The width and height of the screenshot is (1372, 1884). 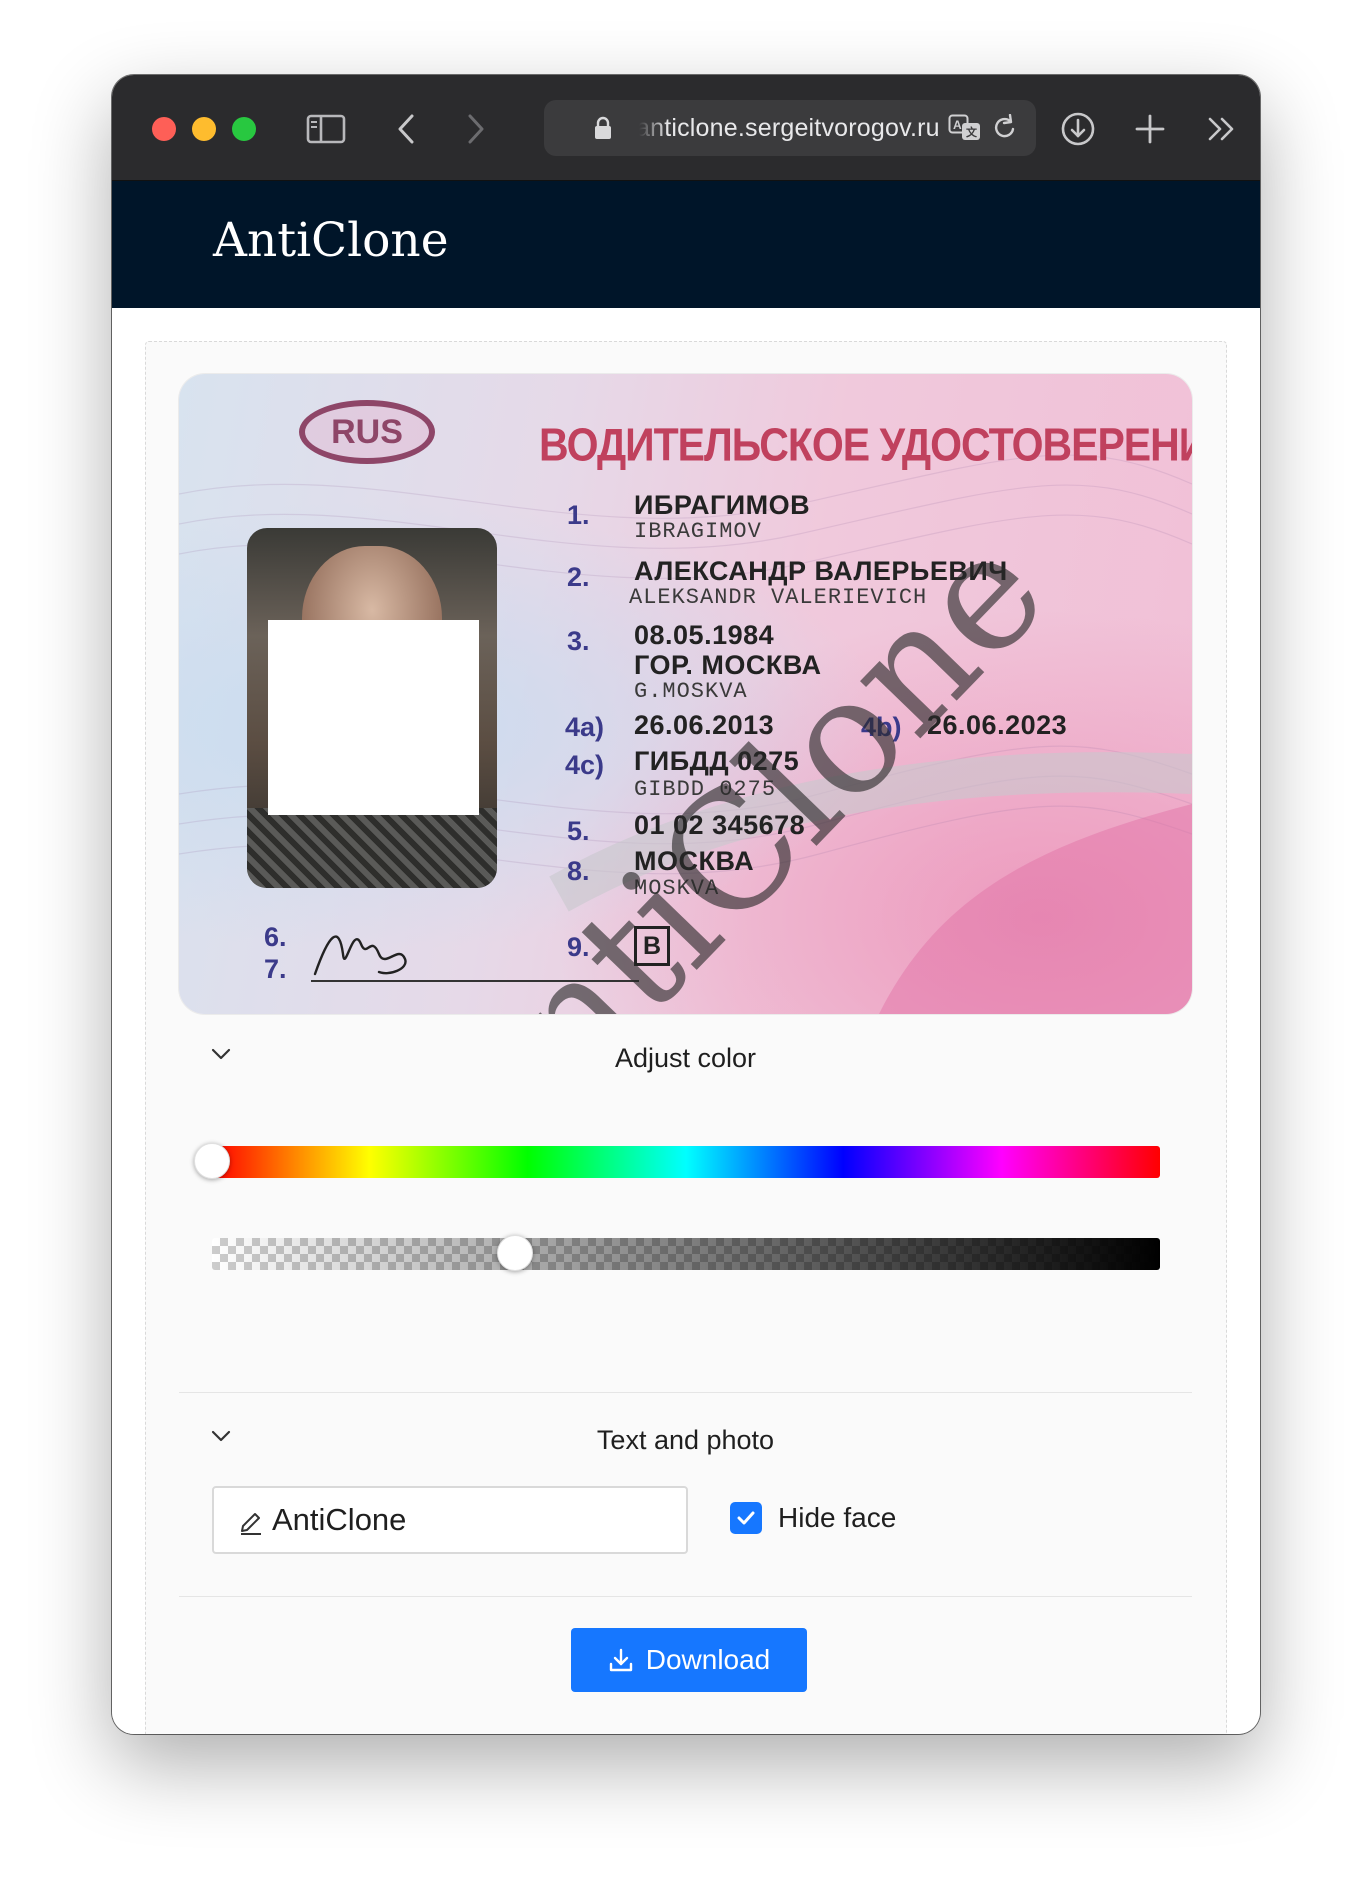 I want to click on svg-text: 文, so click(x=972, y=132).